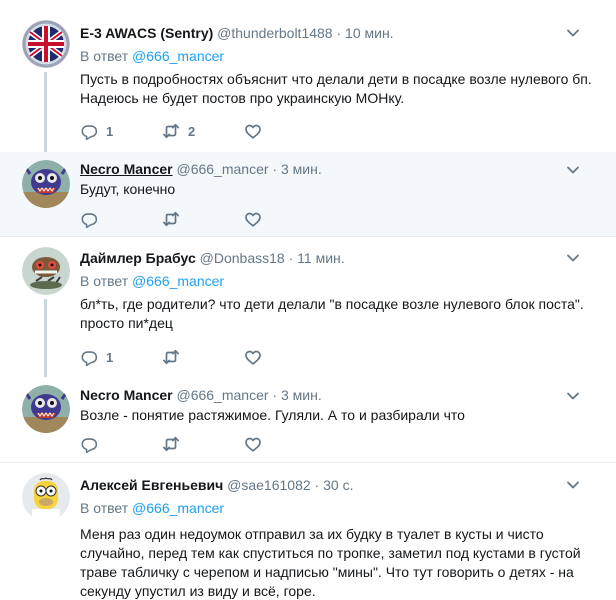 The height and width of the screenshot is (600, 616). What do you see at coordinates (138, 258) in the screenshot?
I see `display-name: Даймлер Брабус` at bounding box center [138, 258].